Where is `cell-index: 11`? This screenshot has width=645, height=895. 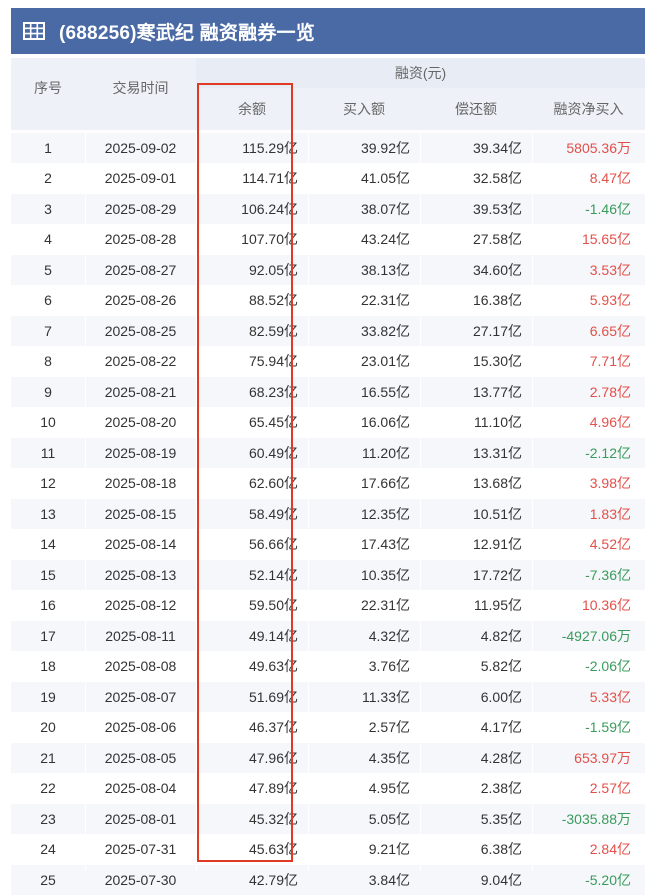 cell-index: 11 is located at coordinates (48, 452).